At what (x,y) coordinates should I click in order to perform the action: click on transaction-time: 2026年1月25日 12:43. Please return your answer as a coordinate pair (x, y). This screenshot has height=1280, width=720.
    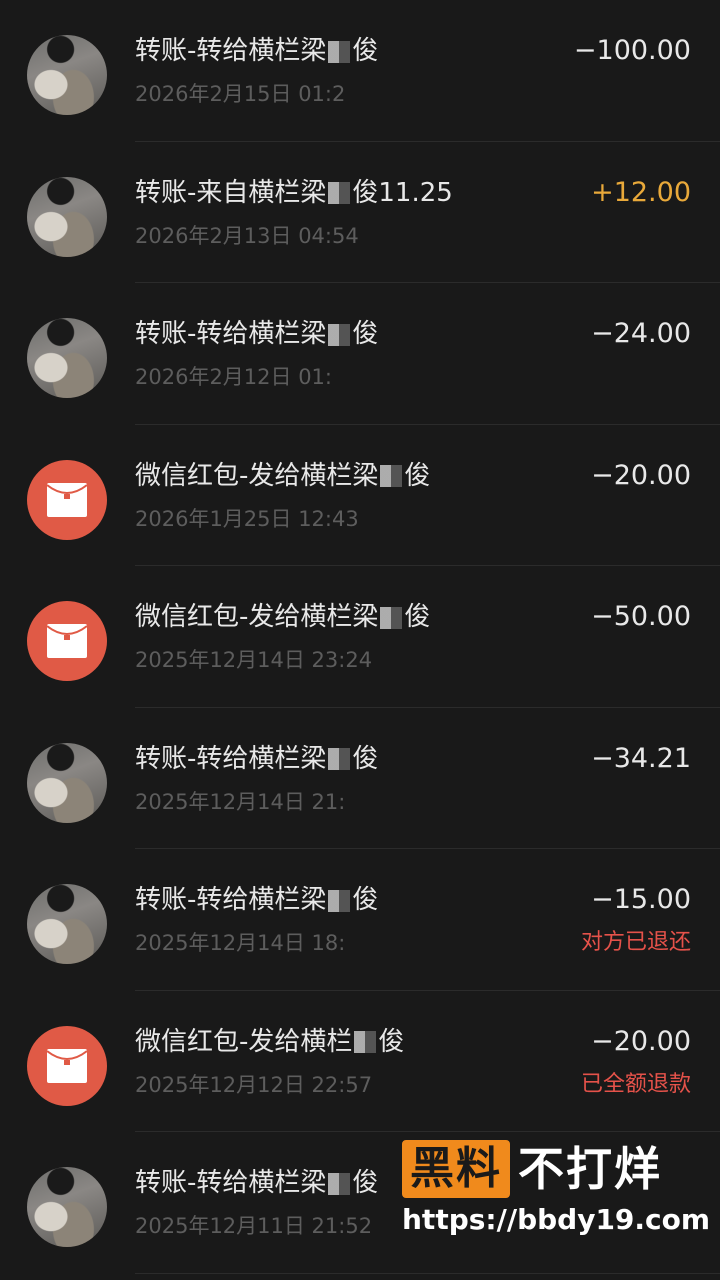
    Looking at the image, I should click on (247, 518).